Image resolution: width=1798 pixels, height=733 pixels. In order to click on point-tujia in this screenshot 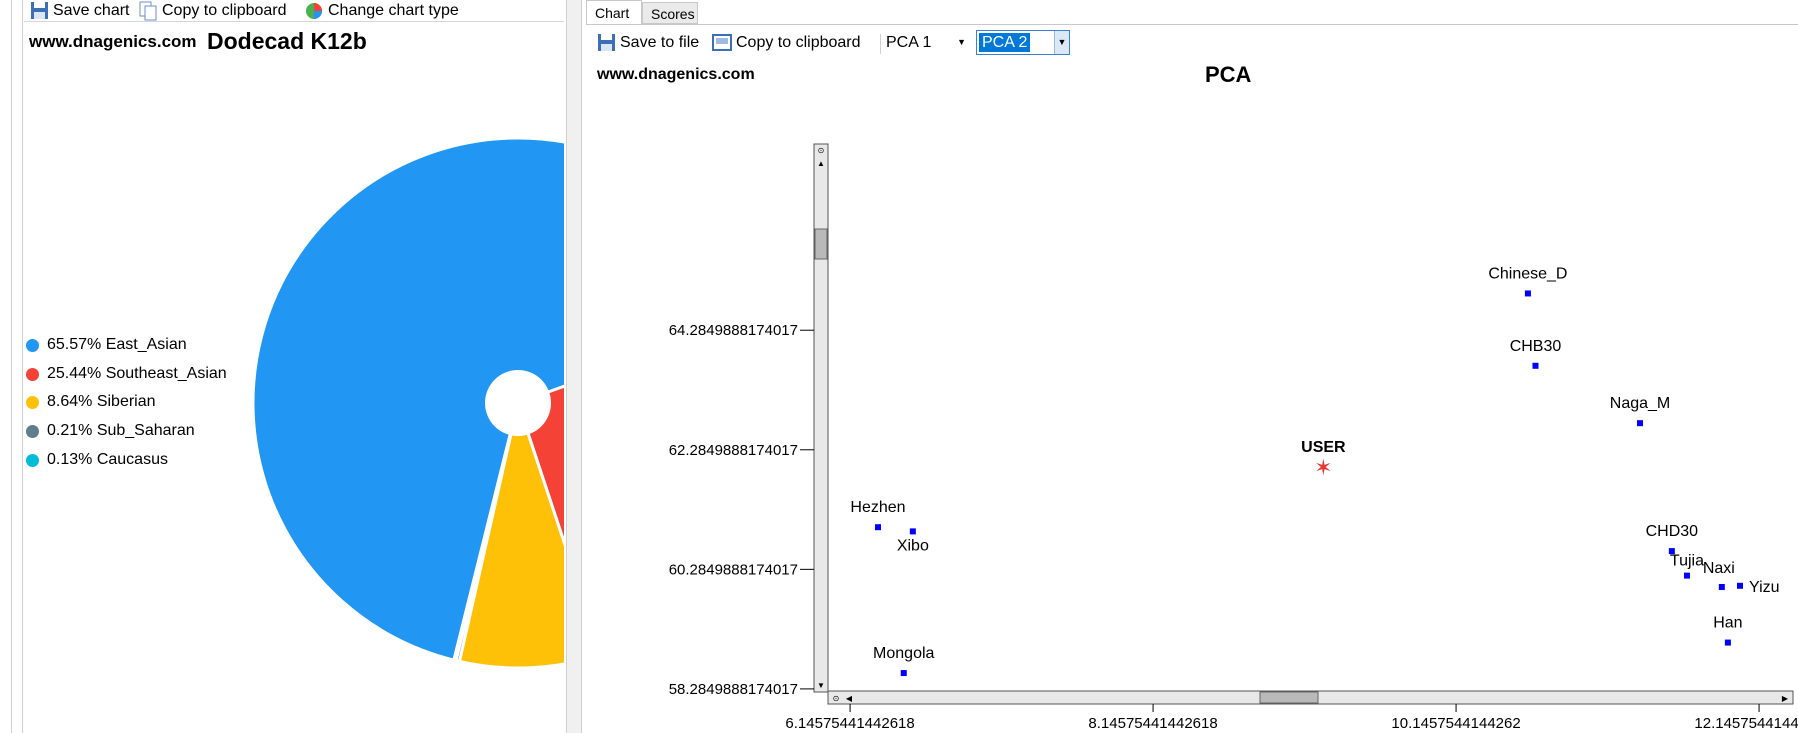, I will do `click(1686, 575)`.